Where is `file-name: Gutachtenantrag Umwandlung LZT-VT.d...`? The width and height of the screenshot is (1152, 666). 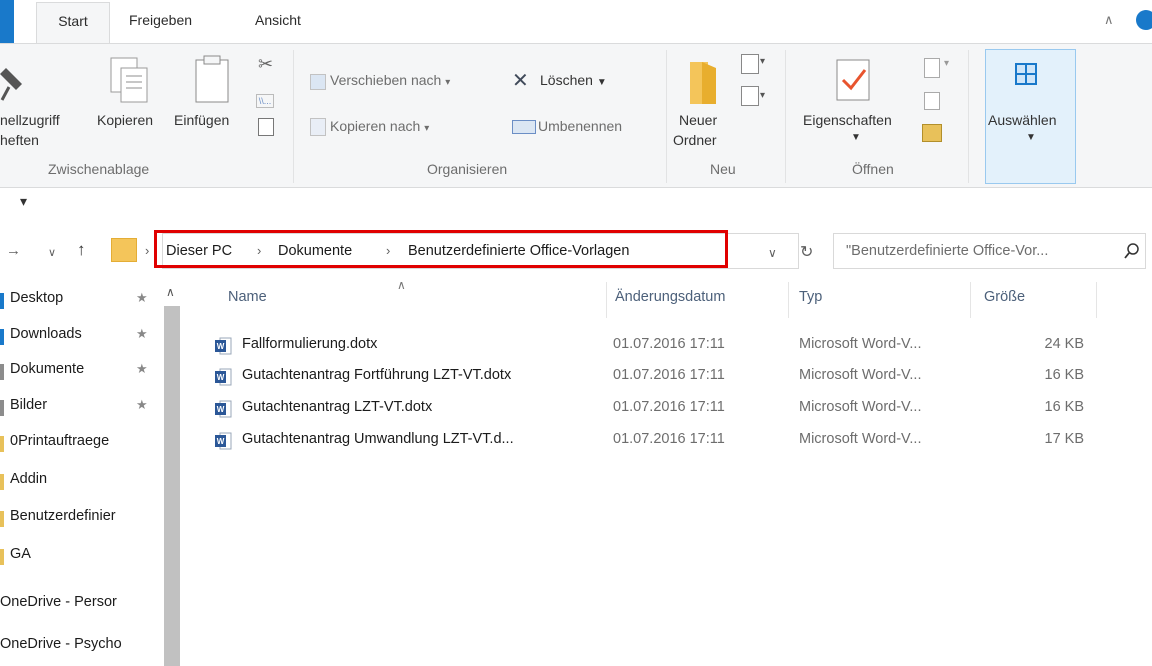
file-name: Gutachtenantrag Umwandlung LZT-VT.d... is located at coordinates (378, 439).